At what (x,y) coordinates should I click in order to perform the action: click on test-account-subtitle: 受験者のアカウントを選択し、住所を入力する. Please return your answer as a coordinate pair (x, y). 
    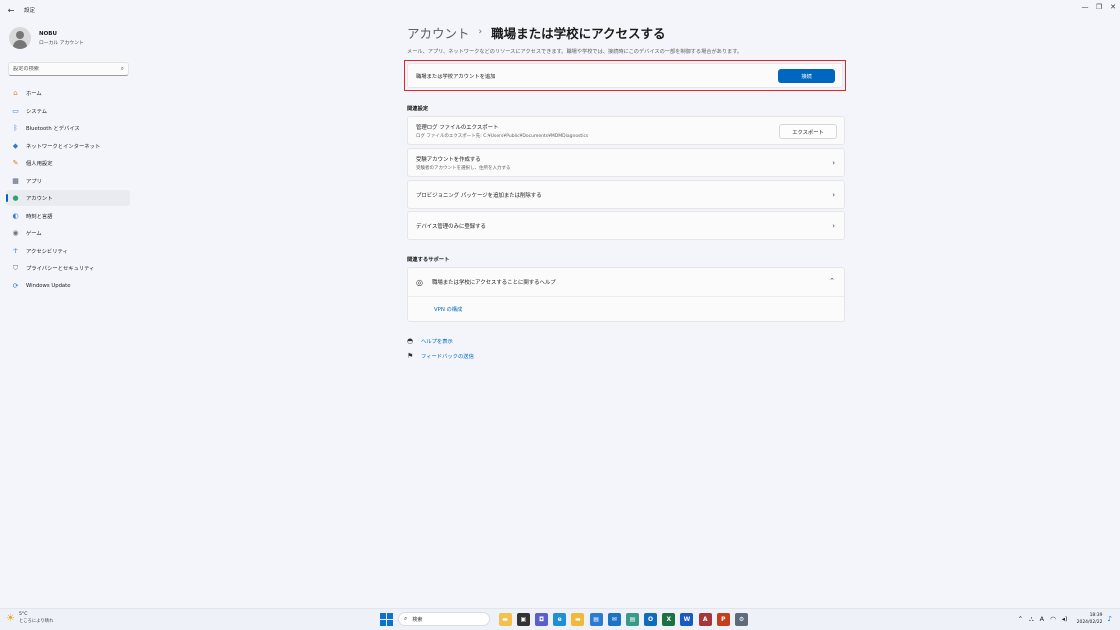
    Looking at the image, I should click on (463, 168).